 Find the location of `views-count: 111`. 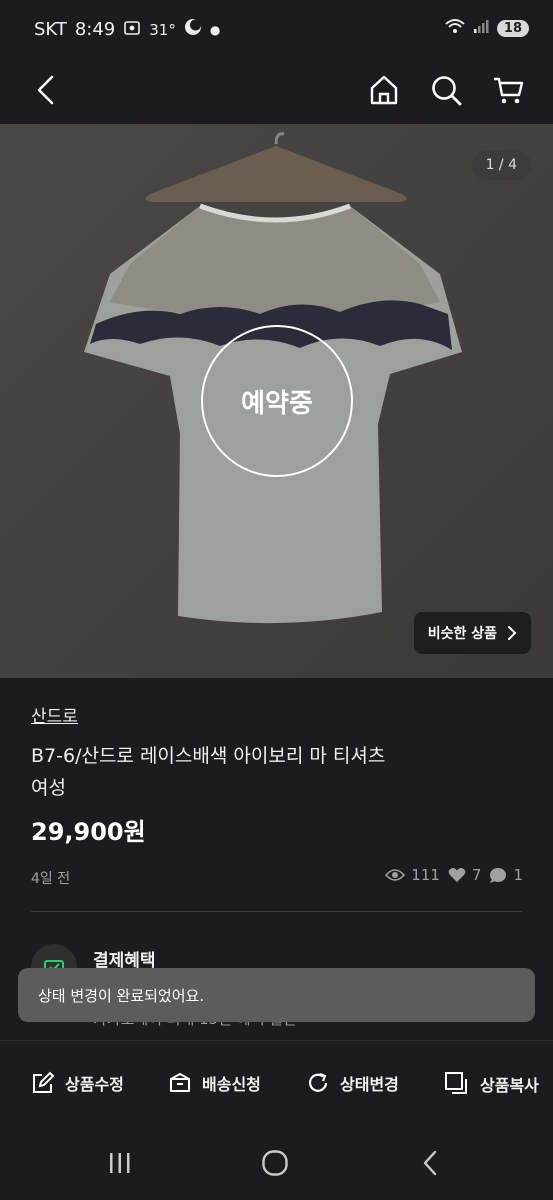

views-count: 111 is located at coordinates (425, 875).